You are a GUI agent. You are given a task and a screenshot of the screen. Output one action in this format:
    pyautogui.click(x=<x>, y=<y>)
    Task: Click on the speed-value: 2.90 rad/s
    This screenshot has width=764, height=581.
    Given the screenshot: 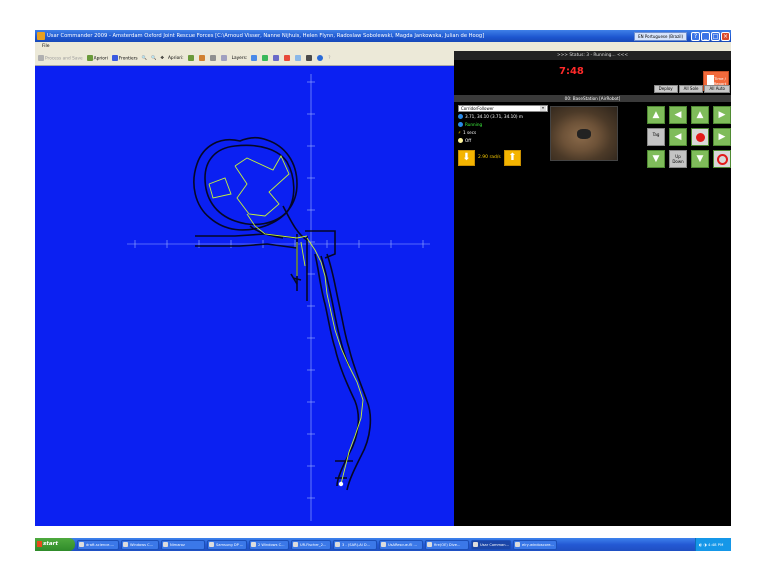 What is the action you would take?
    pyautogui.click(x=489, y=157)
    